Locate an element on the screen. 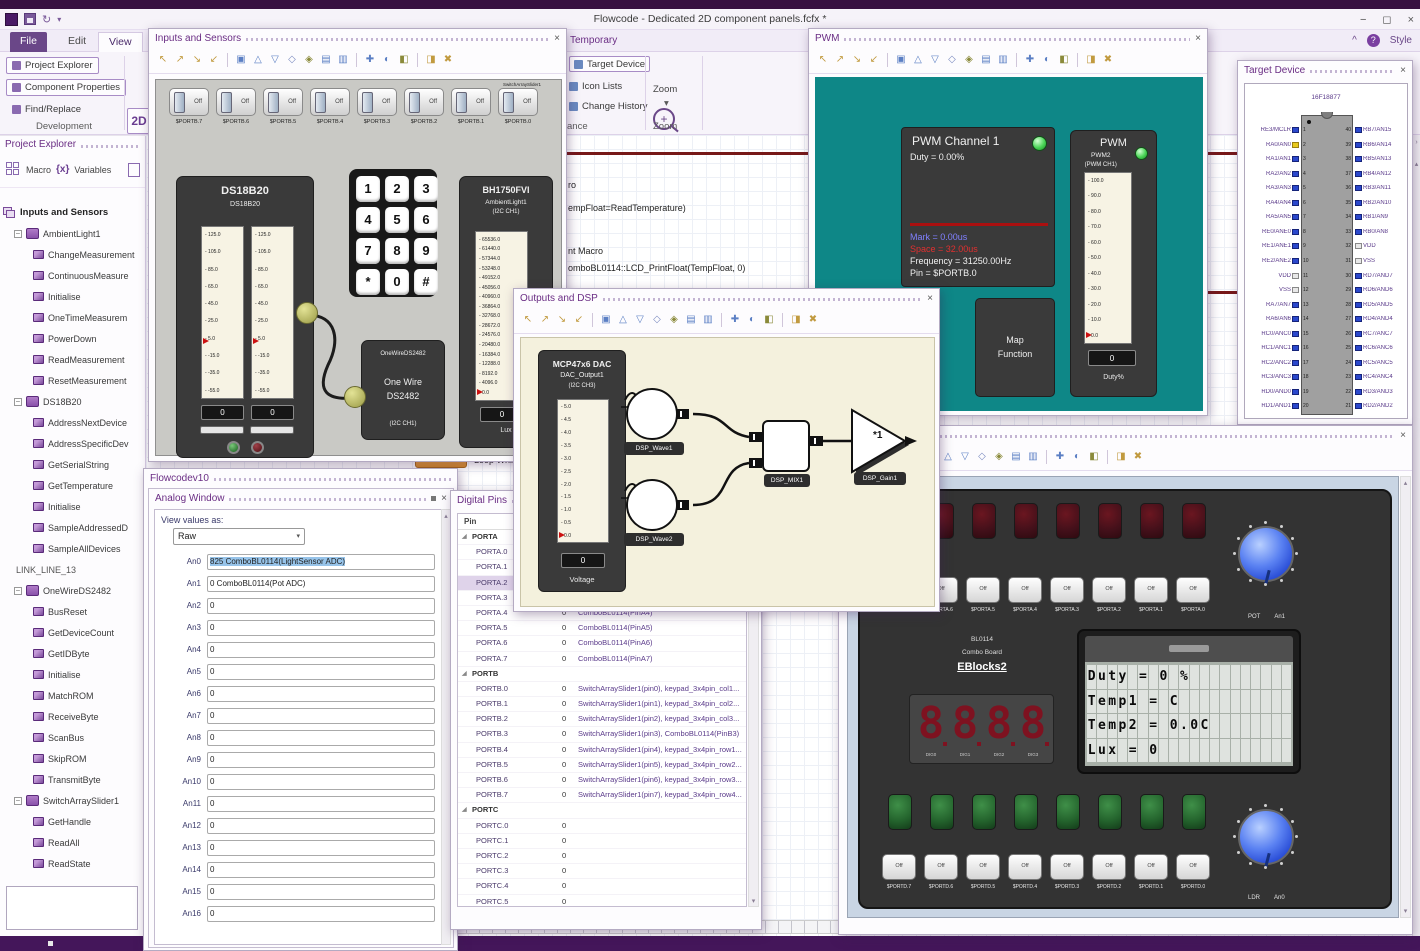  variables-button: Variables is located at coordinates (92, 170).